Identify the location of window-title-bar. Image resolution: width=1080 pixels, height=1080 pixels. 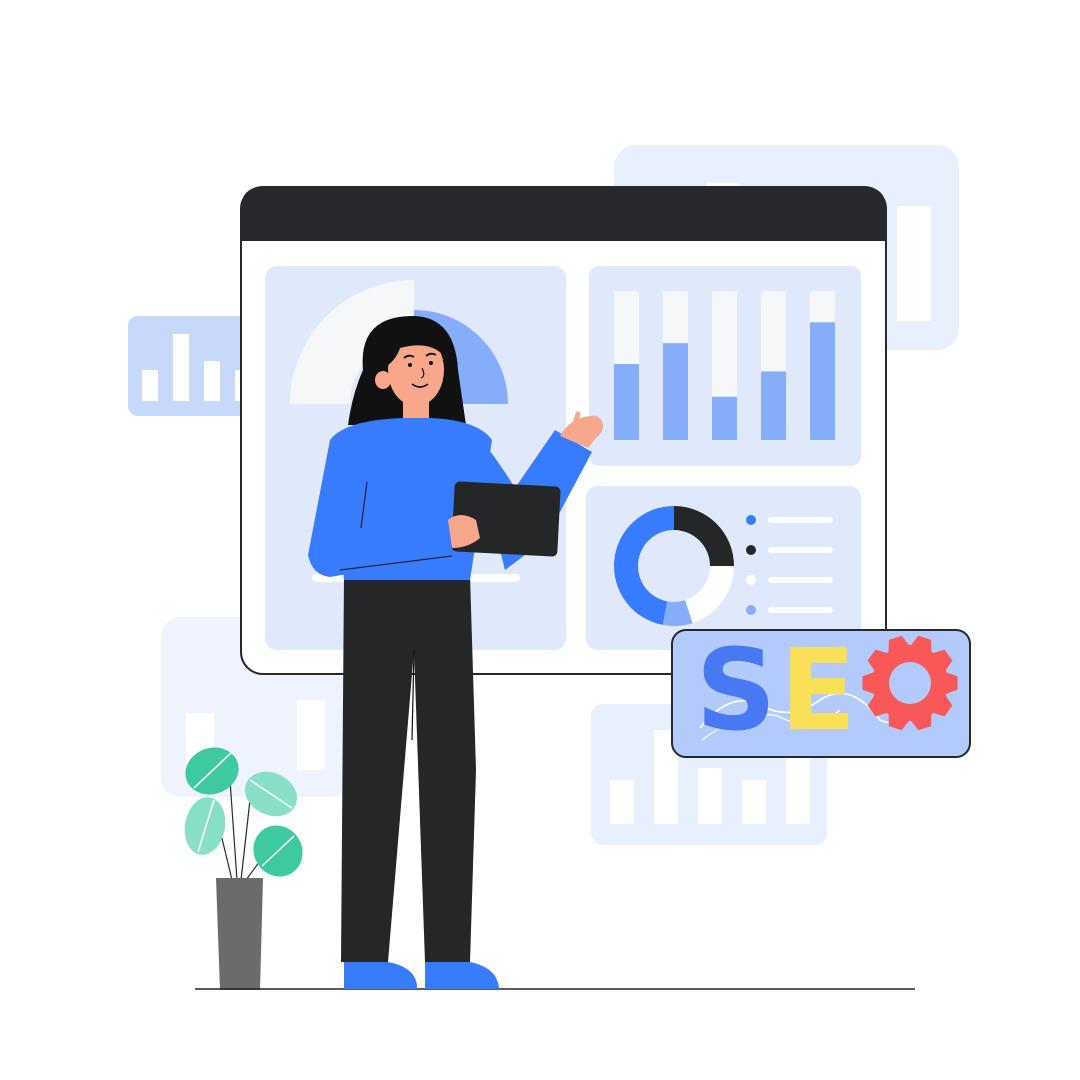
(563, 214).